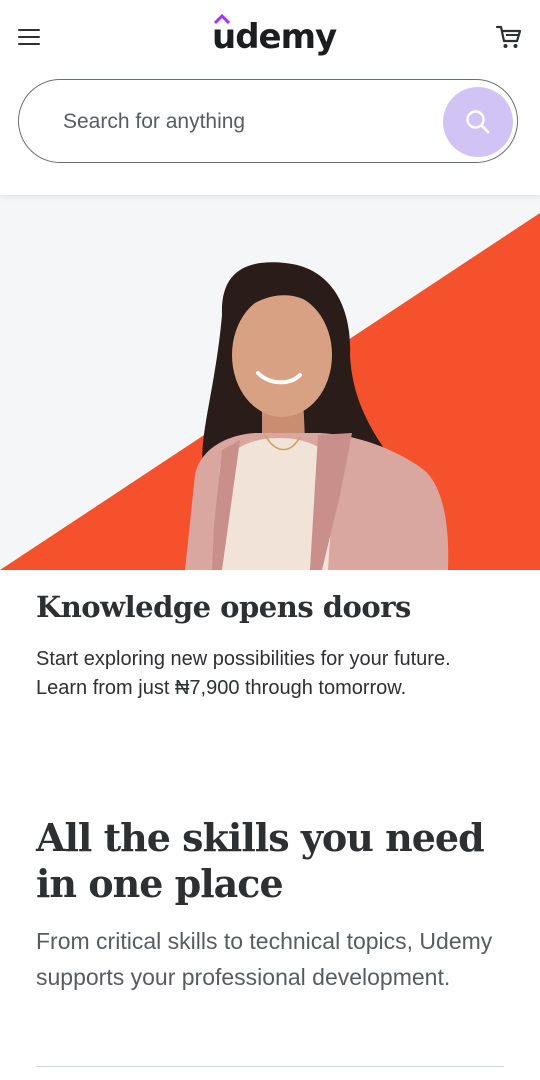  I want to click on search-icon, so click(478, 122).